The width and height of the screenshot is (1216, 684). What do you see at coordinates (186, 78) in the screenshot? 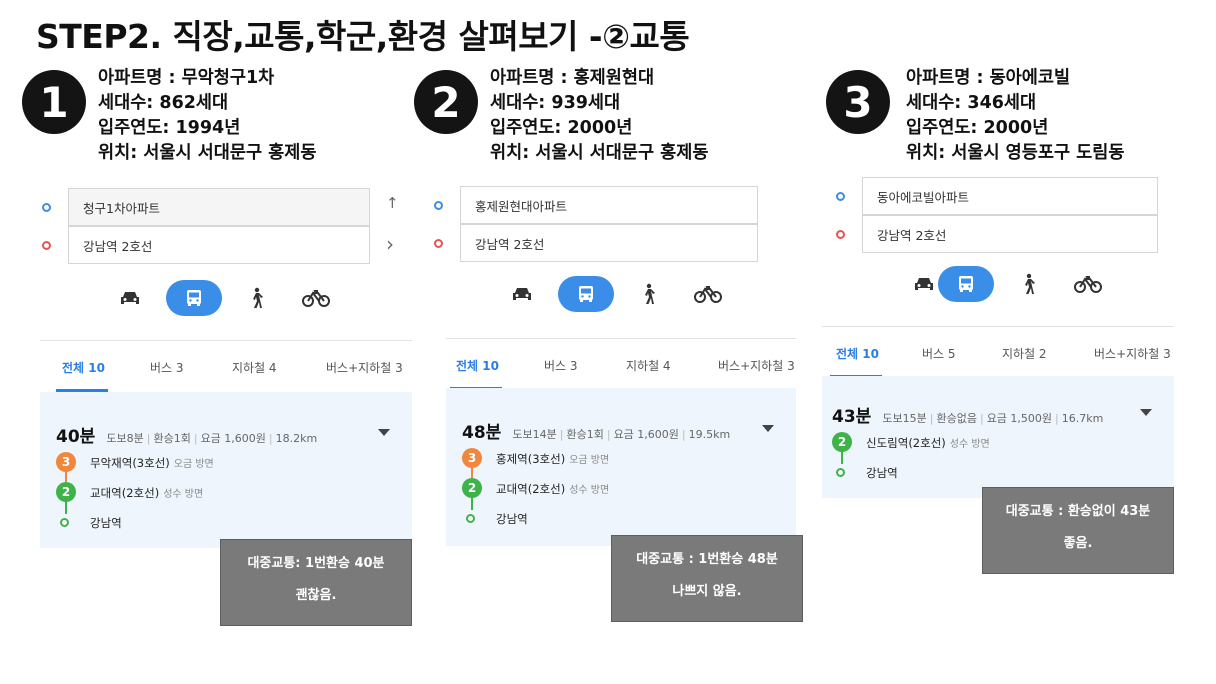
I see `apartment-name: 아파트명 : 무악청구1차` at bounding box center [186, 78].